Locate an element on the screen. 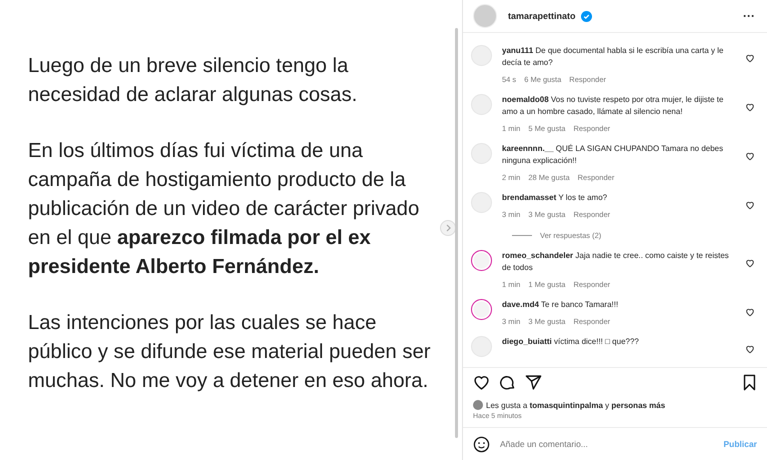  comment-text: brendamasset Y los te amo? is located at coordinates (555, 198).